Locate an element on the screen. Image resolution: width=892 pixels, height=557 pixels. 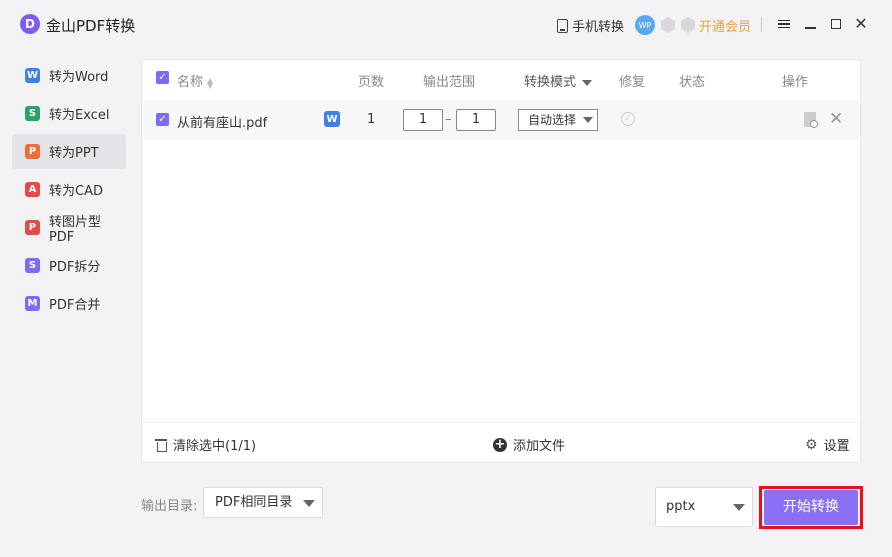
sidebar-item-label: 转为CAD is located at coordinates (76, 191).